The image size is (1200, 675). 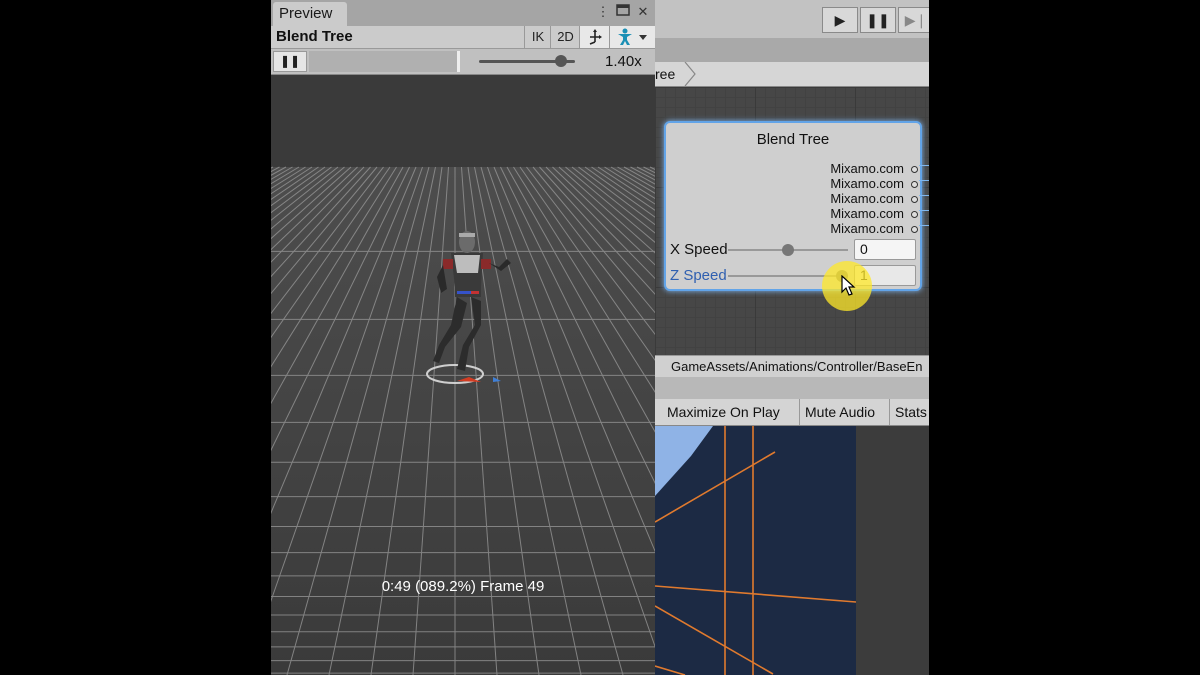 I want to click on breadcrumb-chevron-icon, so click(x=690, y=74).